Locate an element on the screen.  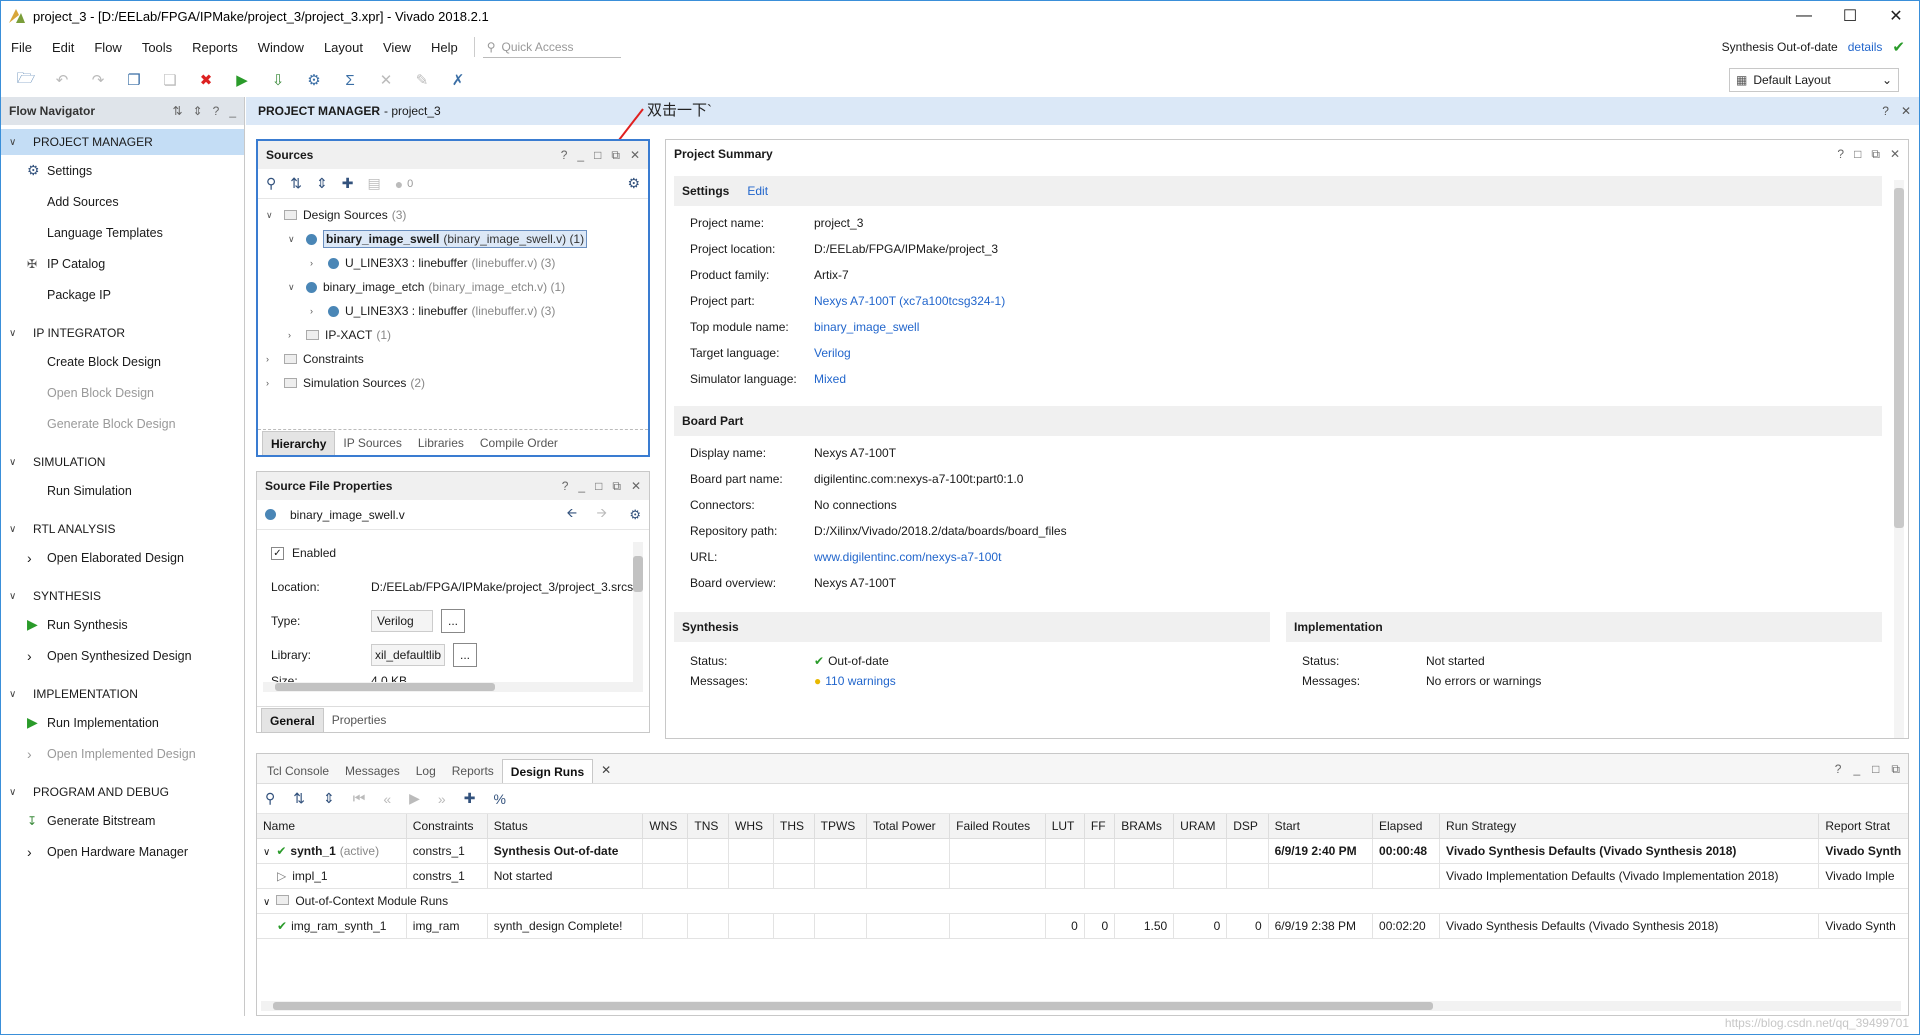
sfp-hscroll-thumb is located at coordinates (385, 687).